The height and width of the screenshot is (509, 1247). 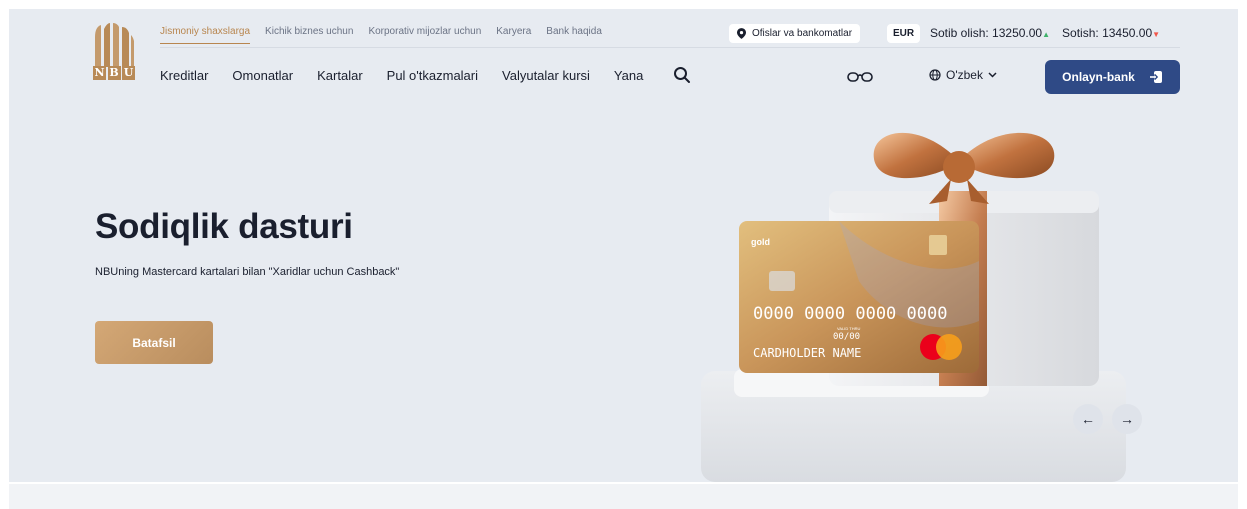 I want to click on language-label: O'zbek, so click(x=964, y=75).